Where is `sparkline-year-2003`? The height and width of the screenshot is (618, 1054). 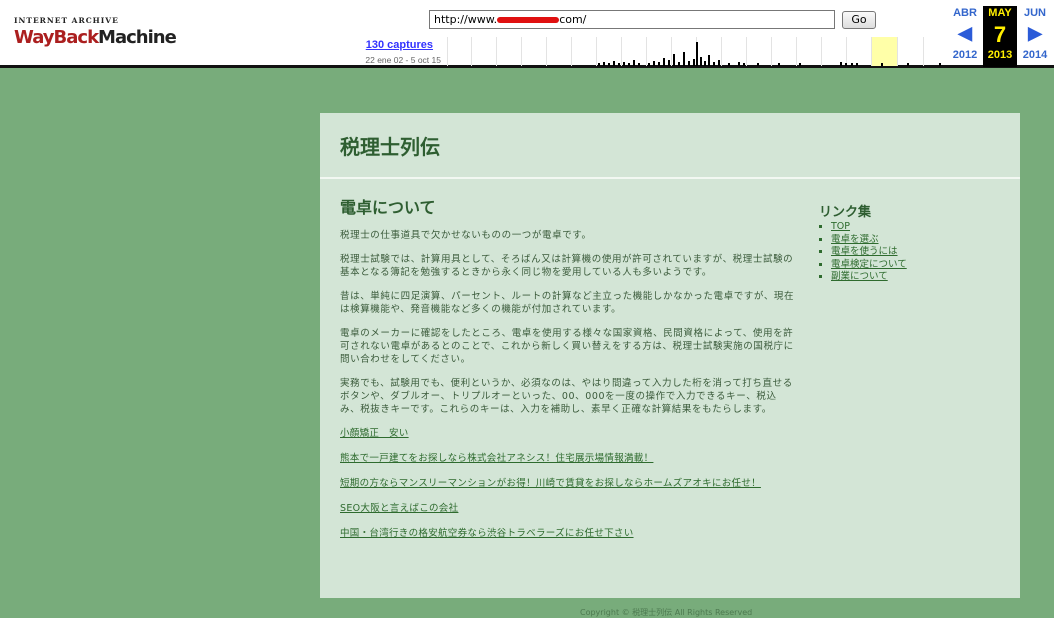
sparkline-year-2003 is located at coordinates (483, 51).